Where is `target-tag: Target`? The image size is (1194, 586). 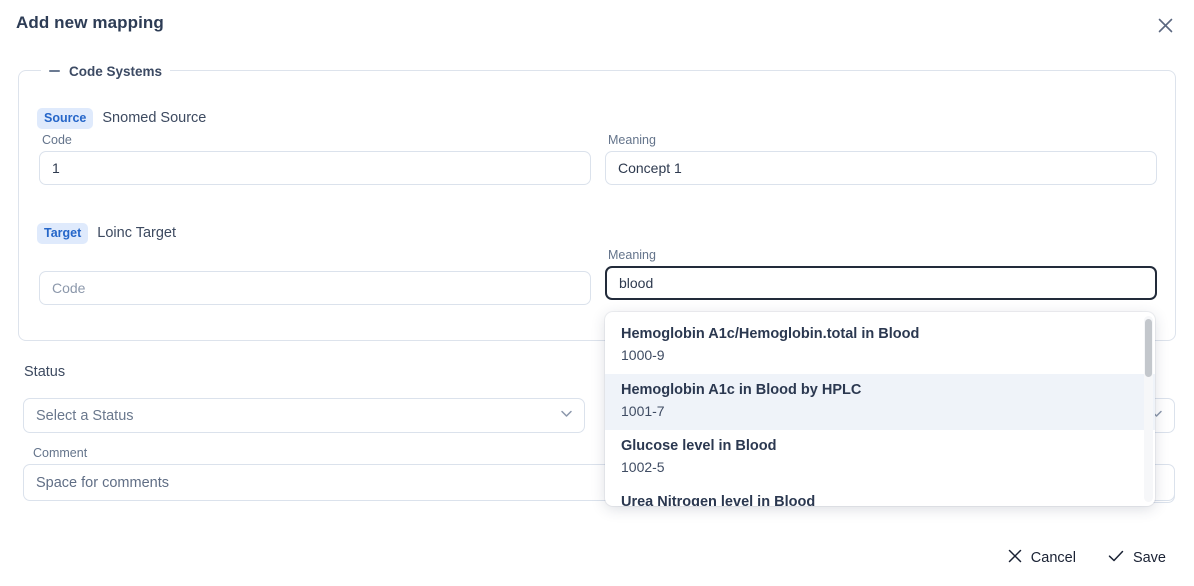 target-tag: Target is located at coordinates (63, 233).